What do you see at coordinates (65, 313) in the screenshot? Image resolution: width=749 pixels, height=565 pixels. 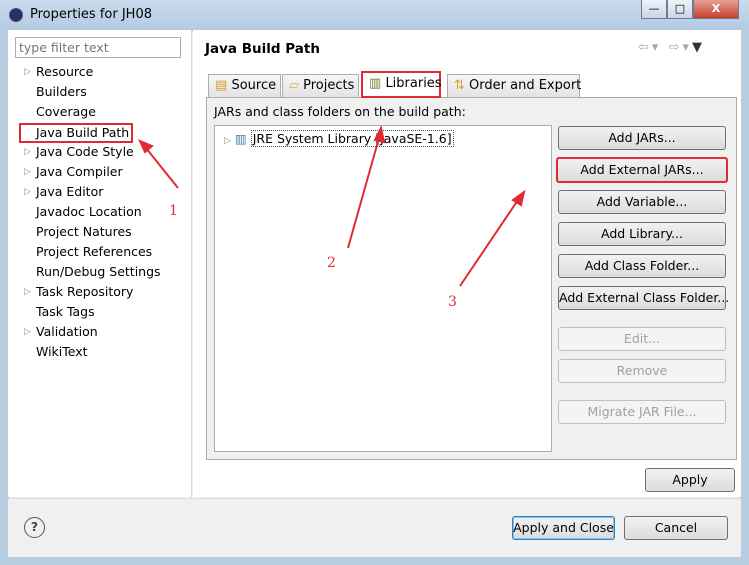 I see `tree-item: Task Tags` at bounding box center [65, 313].